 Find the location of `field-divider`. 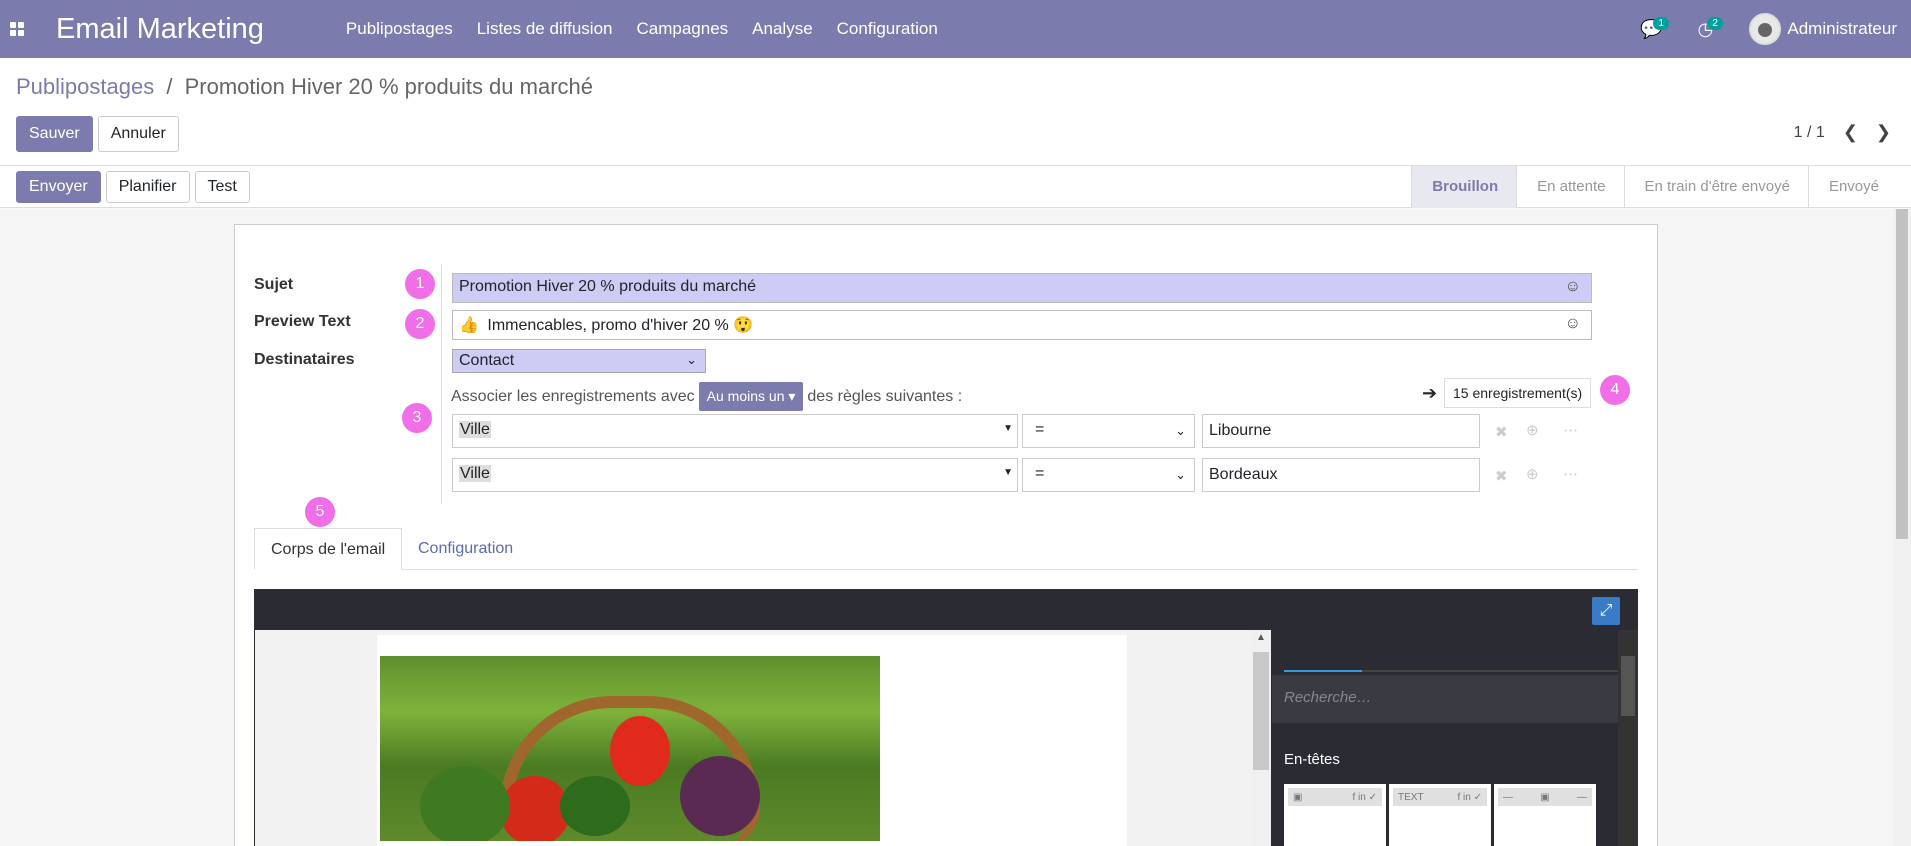

field-divider is located at coordinates (441, 384).